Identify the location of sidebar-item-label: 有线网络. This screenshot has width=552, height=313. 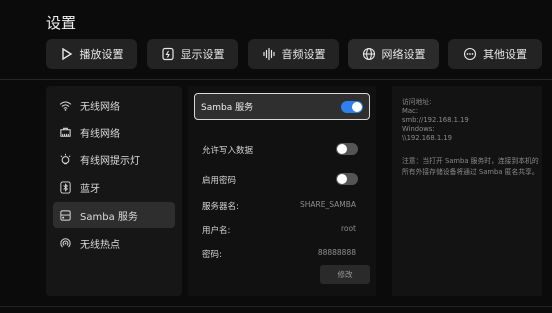
(100, 134).